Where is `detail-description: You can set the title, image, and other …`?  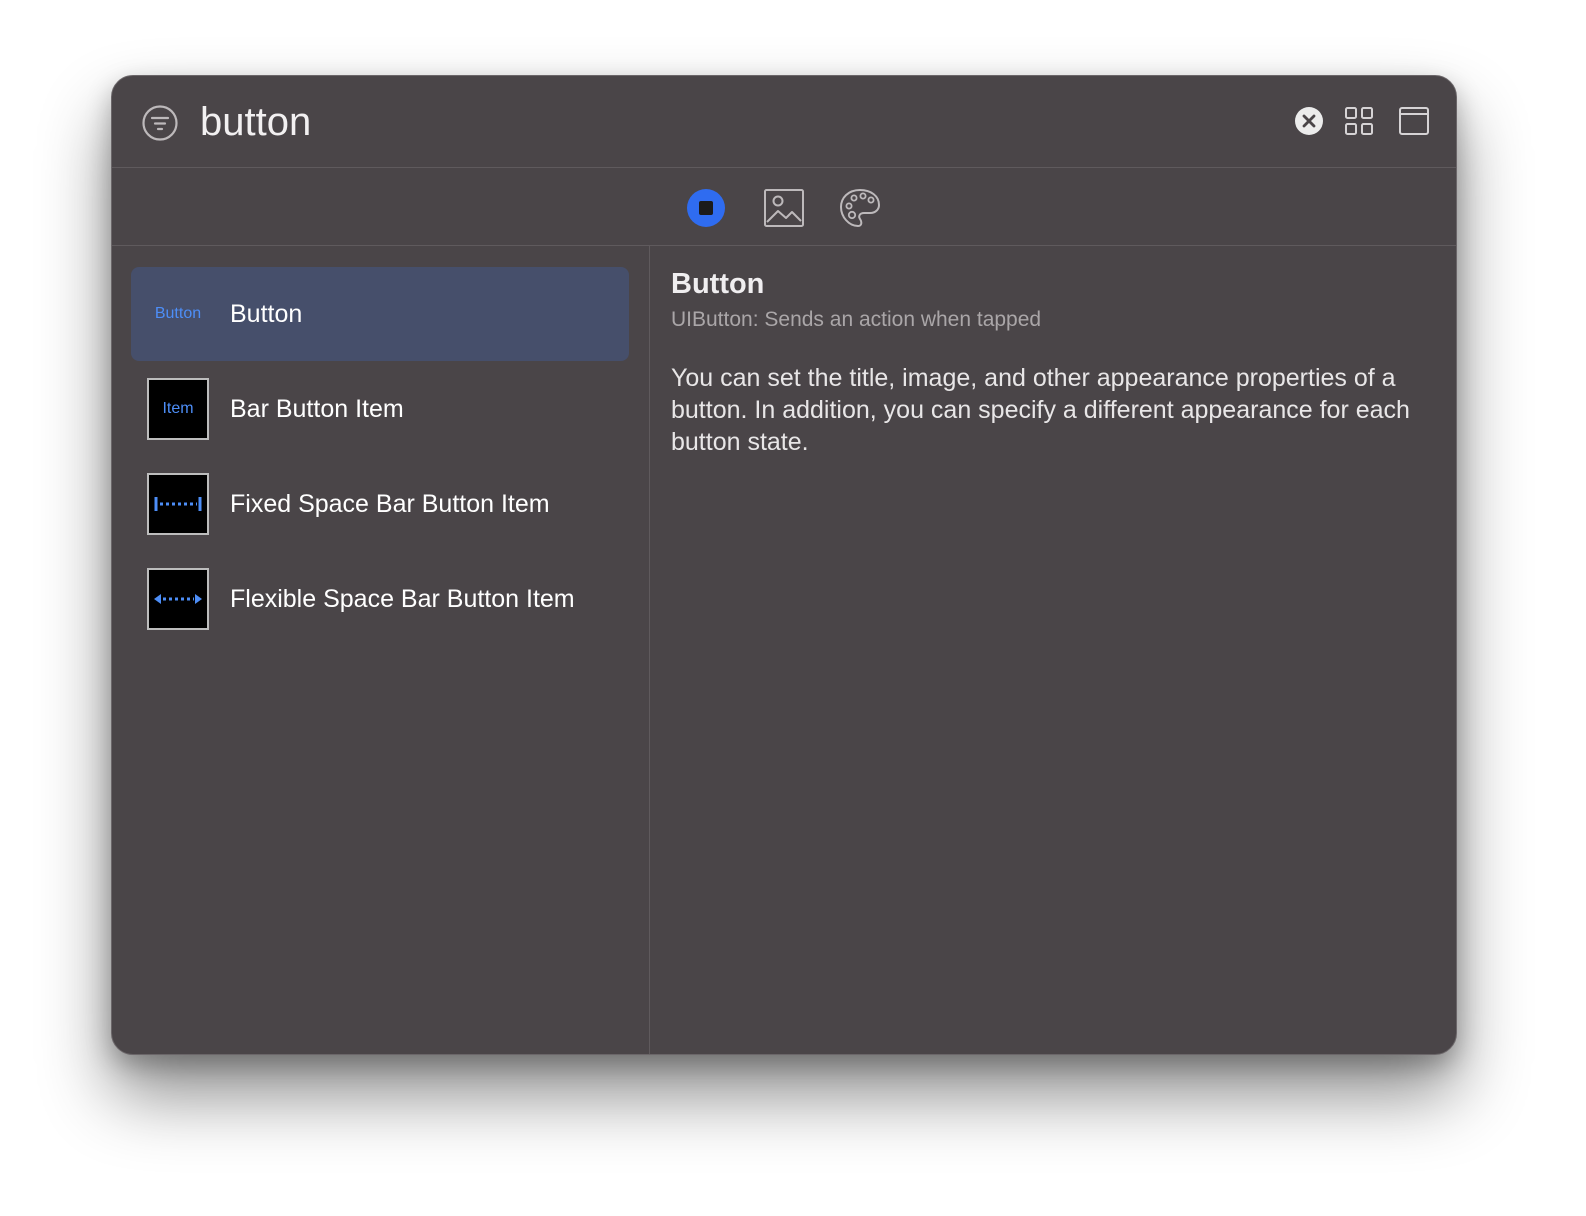 detail-description: You can set the title, image, and other … is located at coordinates (1040, 410).